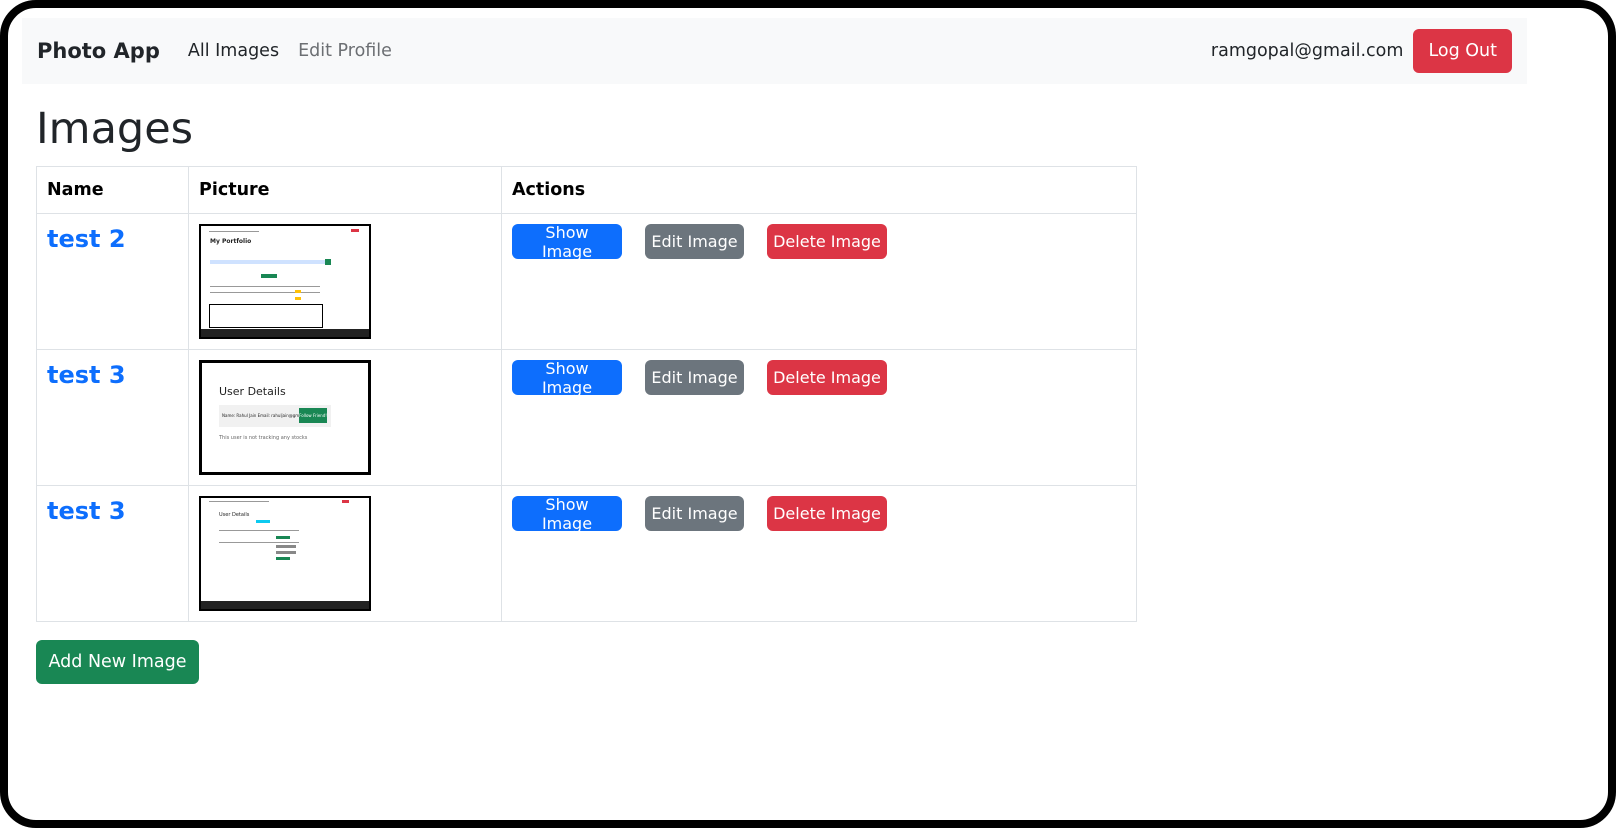 The height and width of the screenshot is (830, 1616). I want to click on nav-link-edit-profile: Edit Profile, so click(345, 51).